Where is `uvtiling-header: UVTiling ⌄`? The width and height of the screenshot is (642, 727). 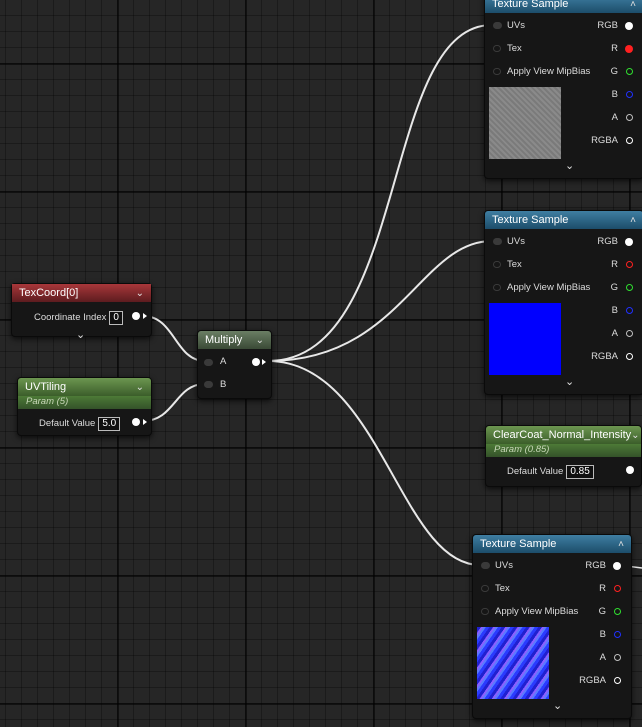 uvtiling-header: UVTiling ⌄ is located at coordinates (84, 387).